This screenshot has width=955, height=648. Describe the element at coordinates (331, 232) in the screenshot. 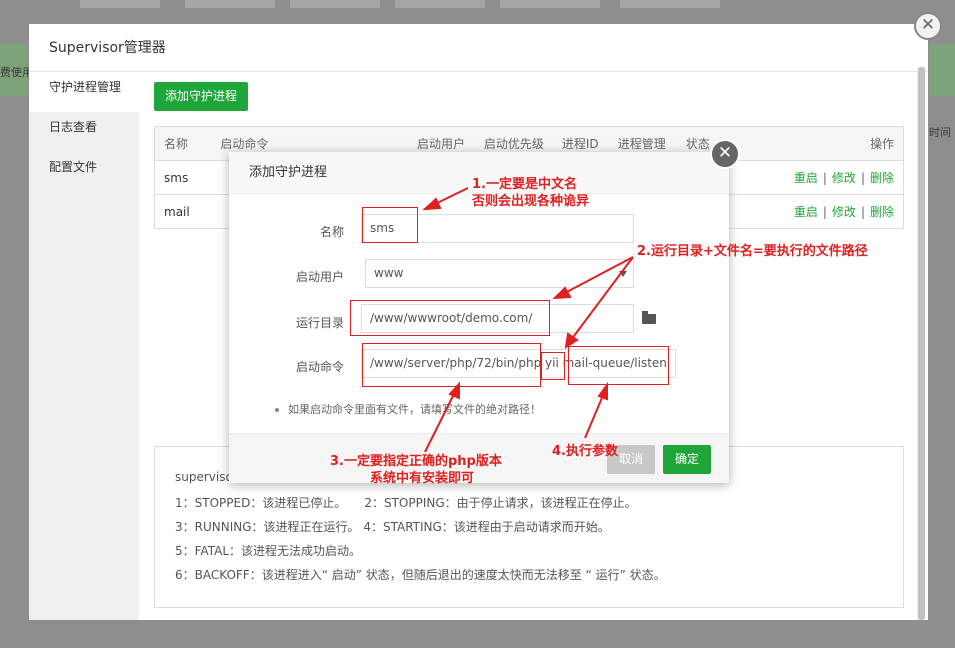

I see `name-label: 名称` at that location.